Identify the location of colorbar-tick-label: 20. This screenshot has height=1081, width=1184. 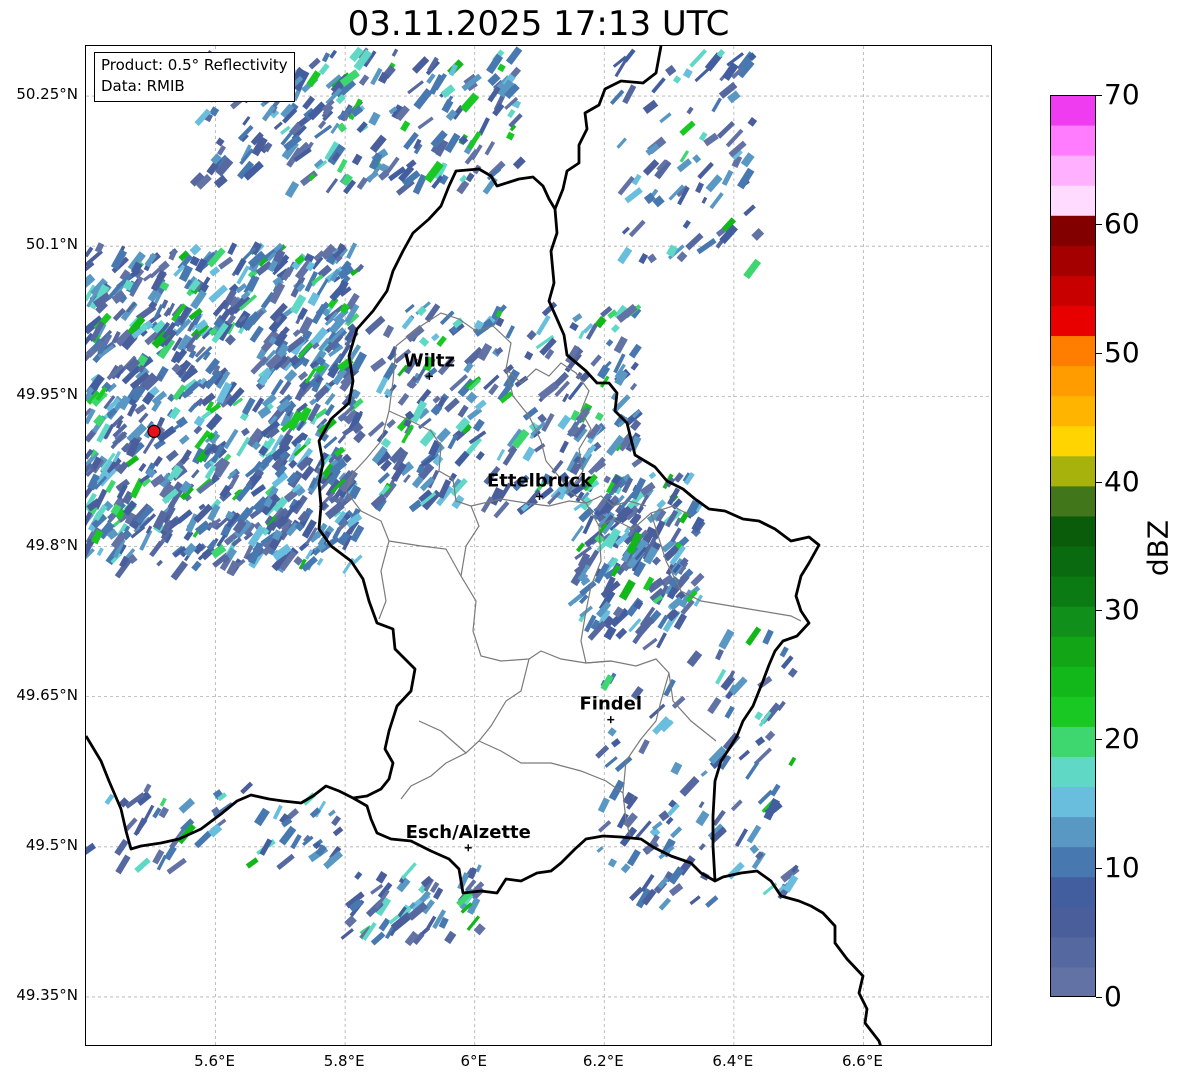
(1122, 739).